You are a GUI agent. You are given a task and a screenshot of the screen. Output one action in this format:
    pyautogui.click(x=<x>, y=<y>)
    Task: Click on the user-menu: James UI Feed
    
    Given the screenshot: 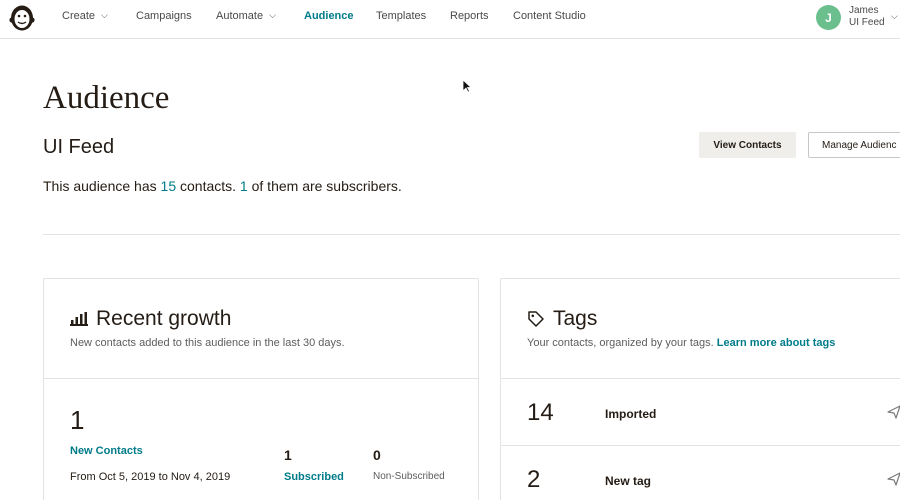 What is the action you would take?
    pyautogui.click(x=867, y=17)
    